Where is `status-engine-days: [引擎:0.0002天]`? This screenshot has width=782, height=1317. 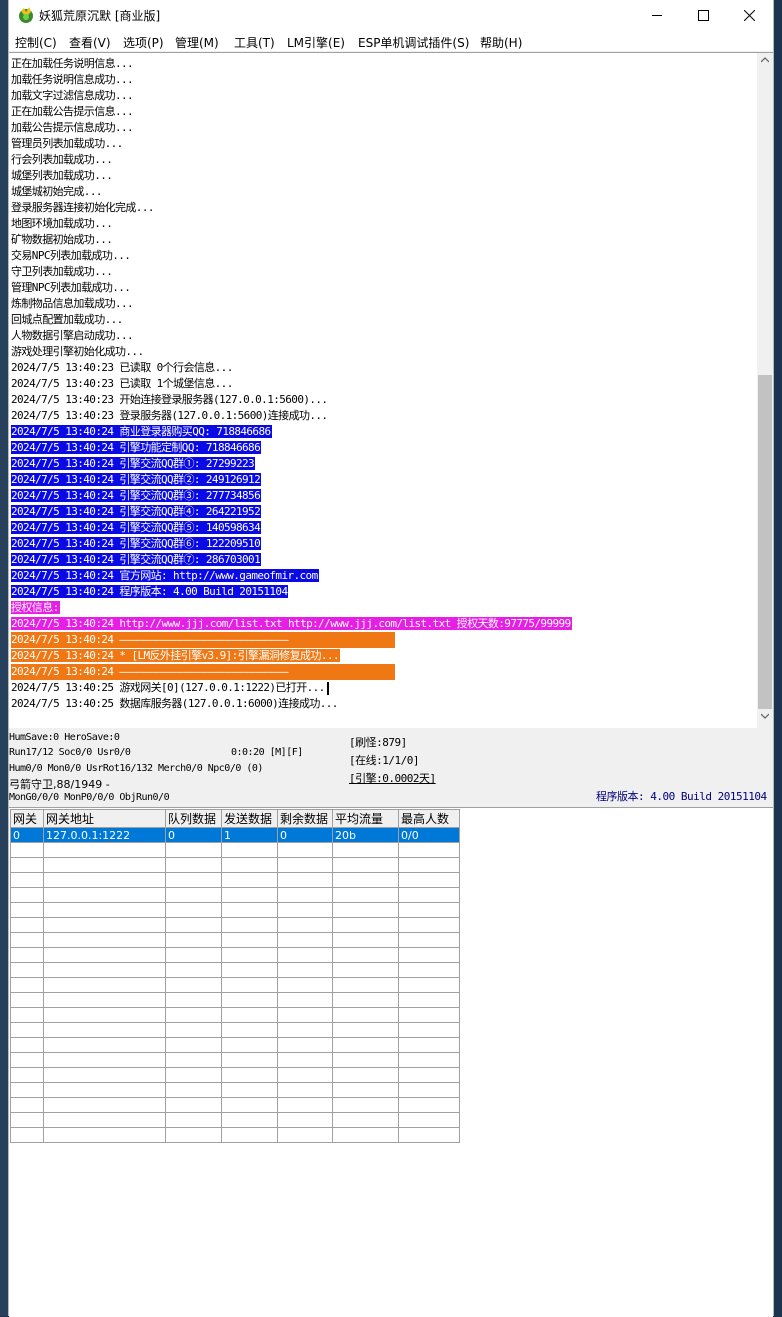
status-engine-days: [引擎:0.0002天] is located at coordinates (392, 778).